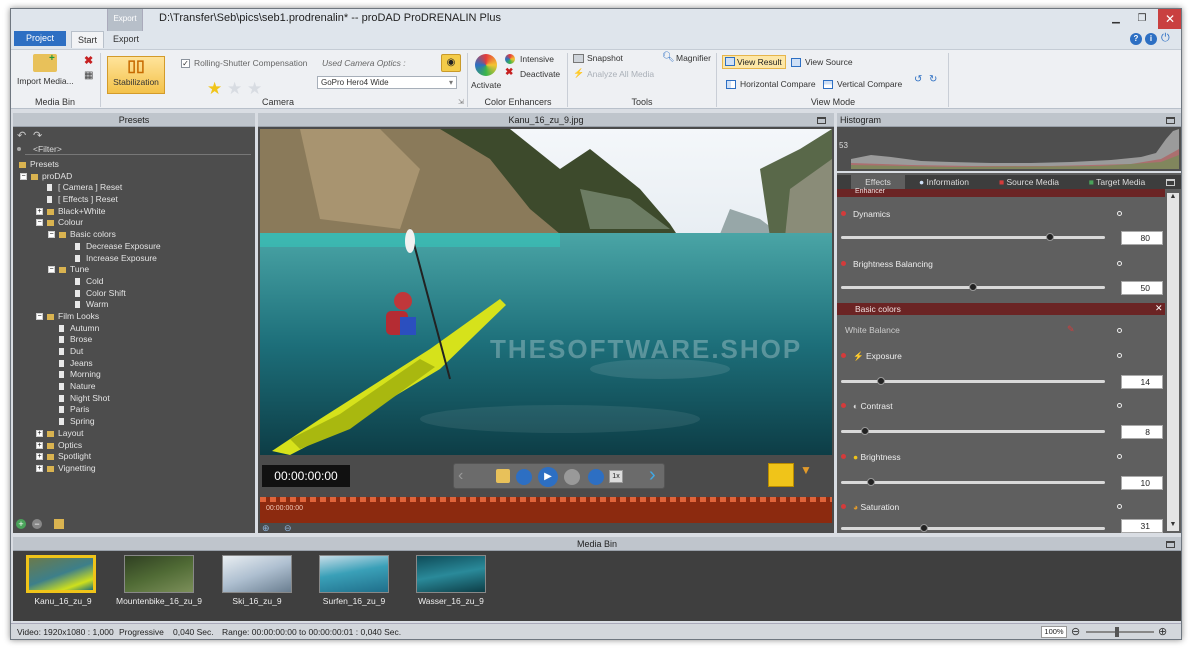 The height and width of the screenshot is (650, 1192). What do you see at coordinates (1159, 308) in the screenshot?
I see `close-section-icon: ✕` at bounding box center [1159, 308].